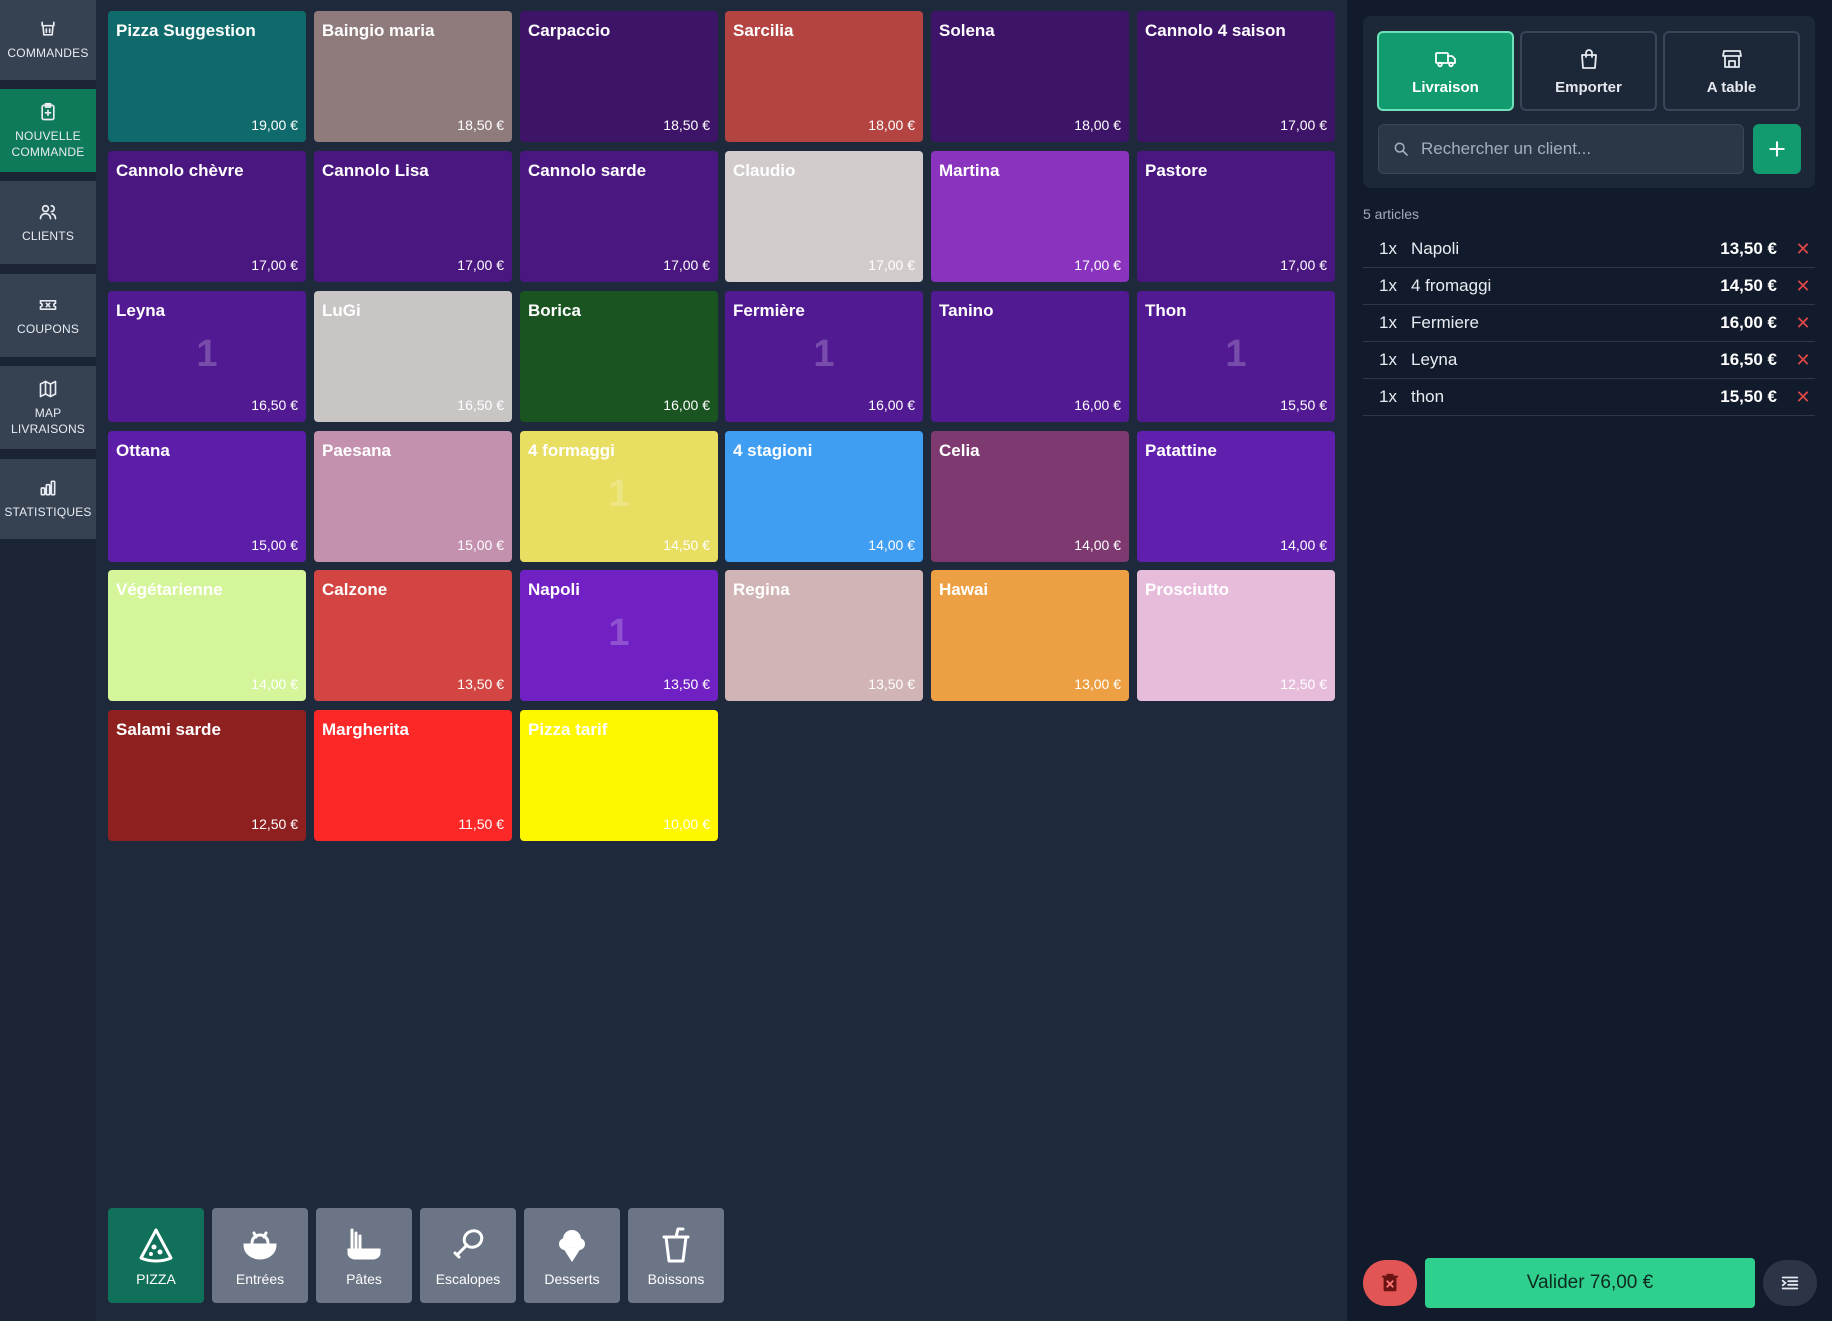 Image resolution: width=1832 pixels, height=1321 pixels. Describe the element at coordinates (1236, 496) in the screenshot. I see `product-tile: Patattine 14,00 €` at that location.